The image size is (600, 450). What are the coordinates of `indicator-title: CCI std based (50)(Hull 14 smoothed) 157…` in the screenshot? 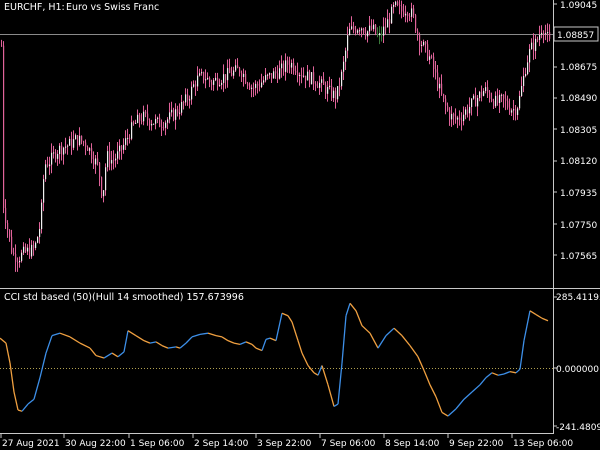 It's located at (124, 297).